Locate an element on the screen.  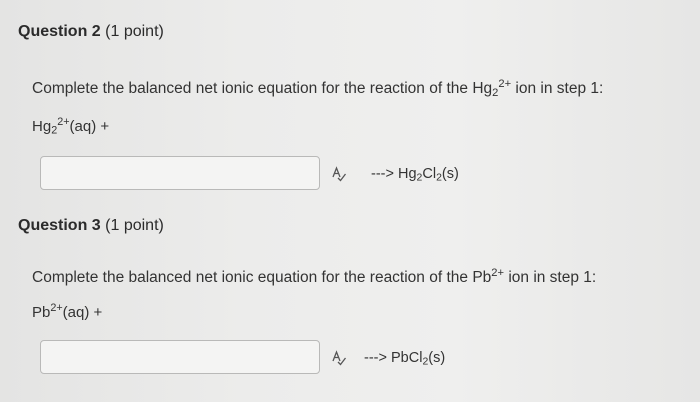
question-3-arrow: ---> is located at coordinates (375, 358).